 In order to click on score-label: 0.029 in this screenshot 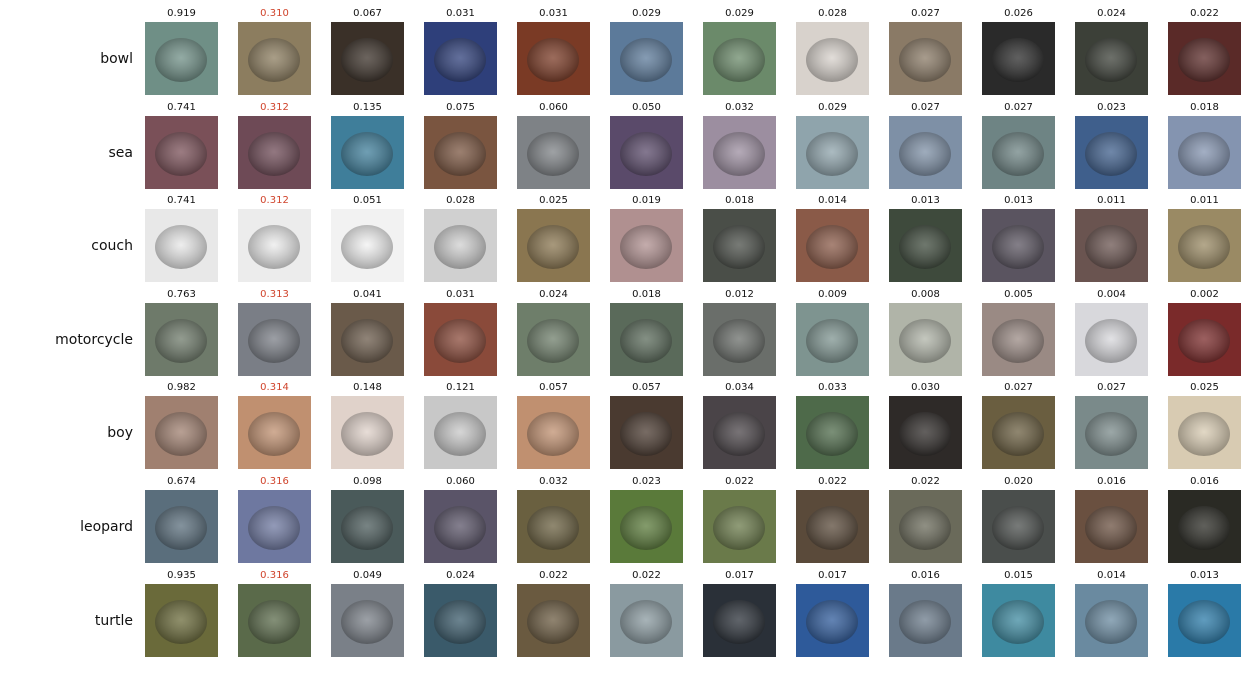, I will do `click(739, 13)`.